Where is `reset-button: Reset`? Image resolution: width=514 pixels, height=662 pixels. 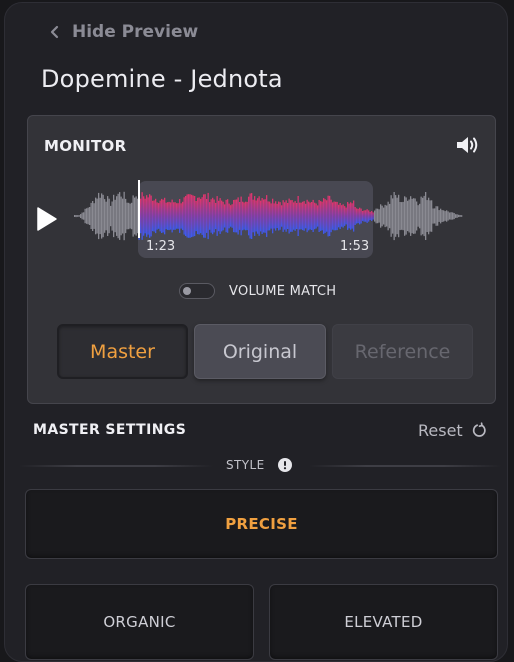 reset-button: Reset is located at coordinates (452, 430).